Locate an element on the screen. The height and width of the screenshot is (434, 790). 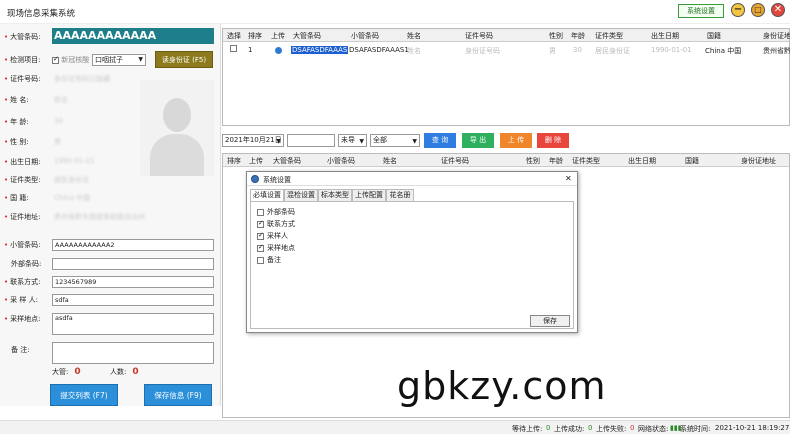
save-info-button: 保存信息 (F9) is located at coordinates (178, 395).